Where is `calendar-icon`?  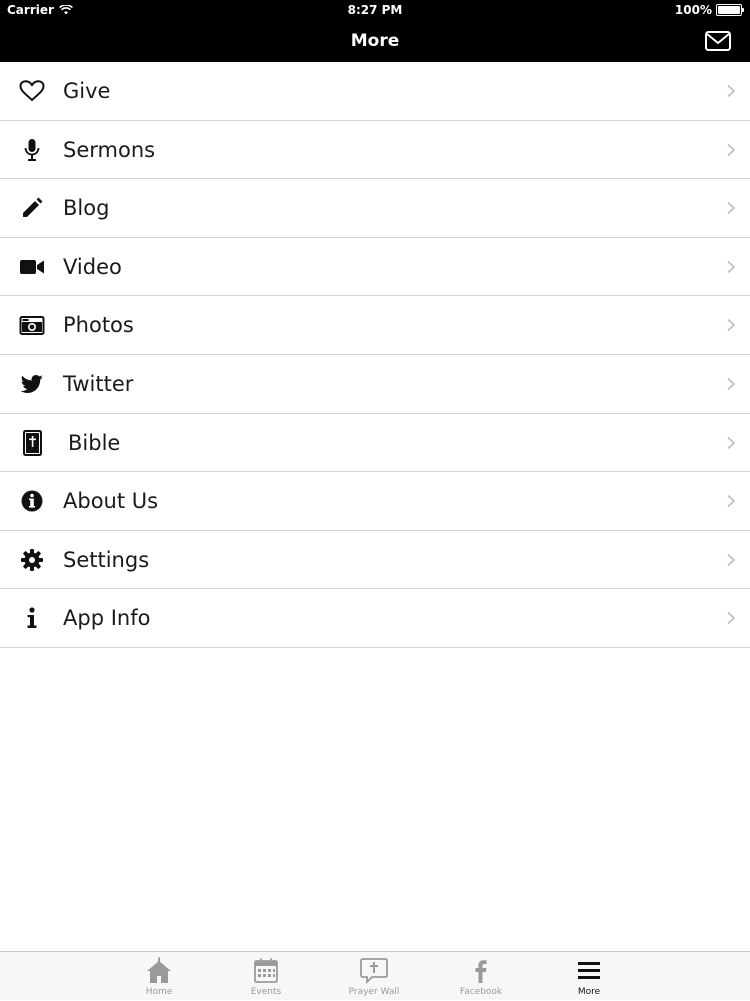
calendar-icon is located at coordinates (266, 970).